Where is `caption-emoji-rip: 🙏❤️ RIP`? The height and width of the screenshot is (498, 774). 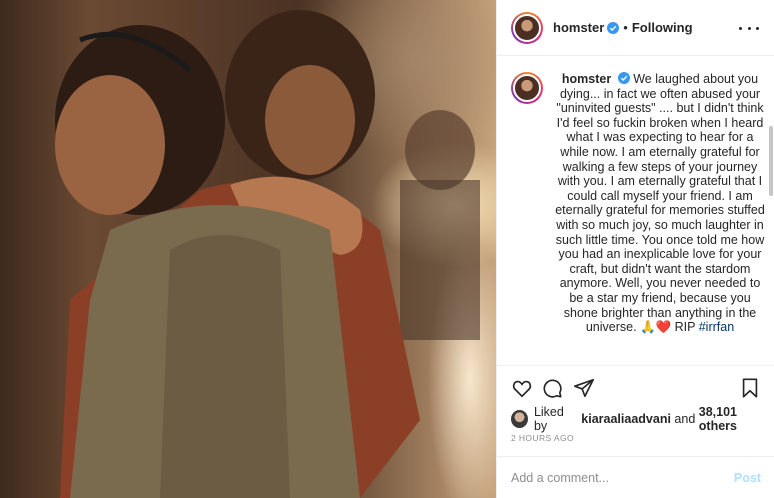
caption-emoji-rip: 🙏❤️ RIP is located at coordinates (669, 327).